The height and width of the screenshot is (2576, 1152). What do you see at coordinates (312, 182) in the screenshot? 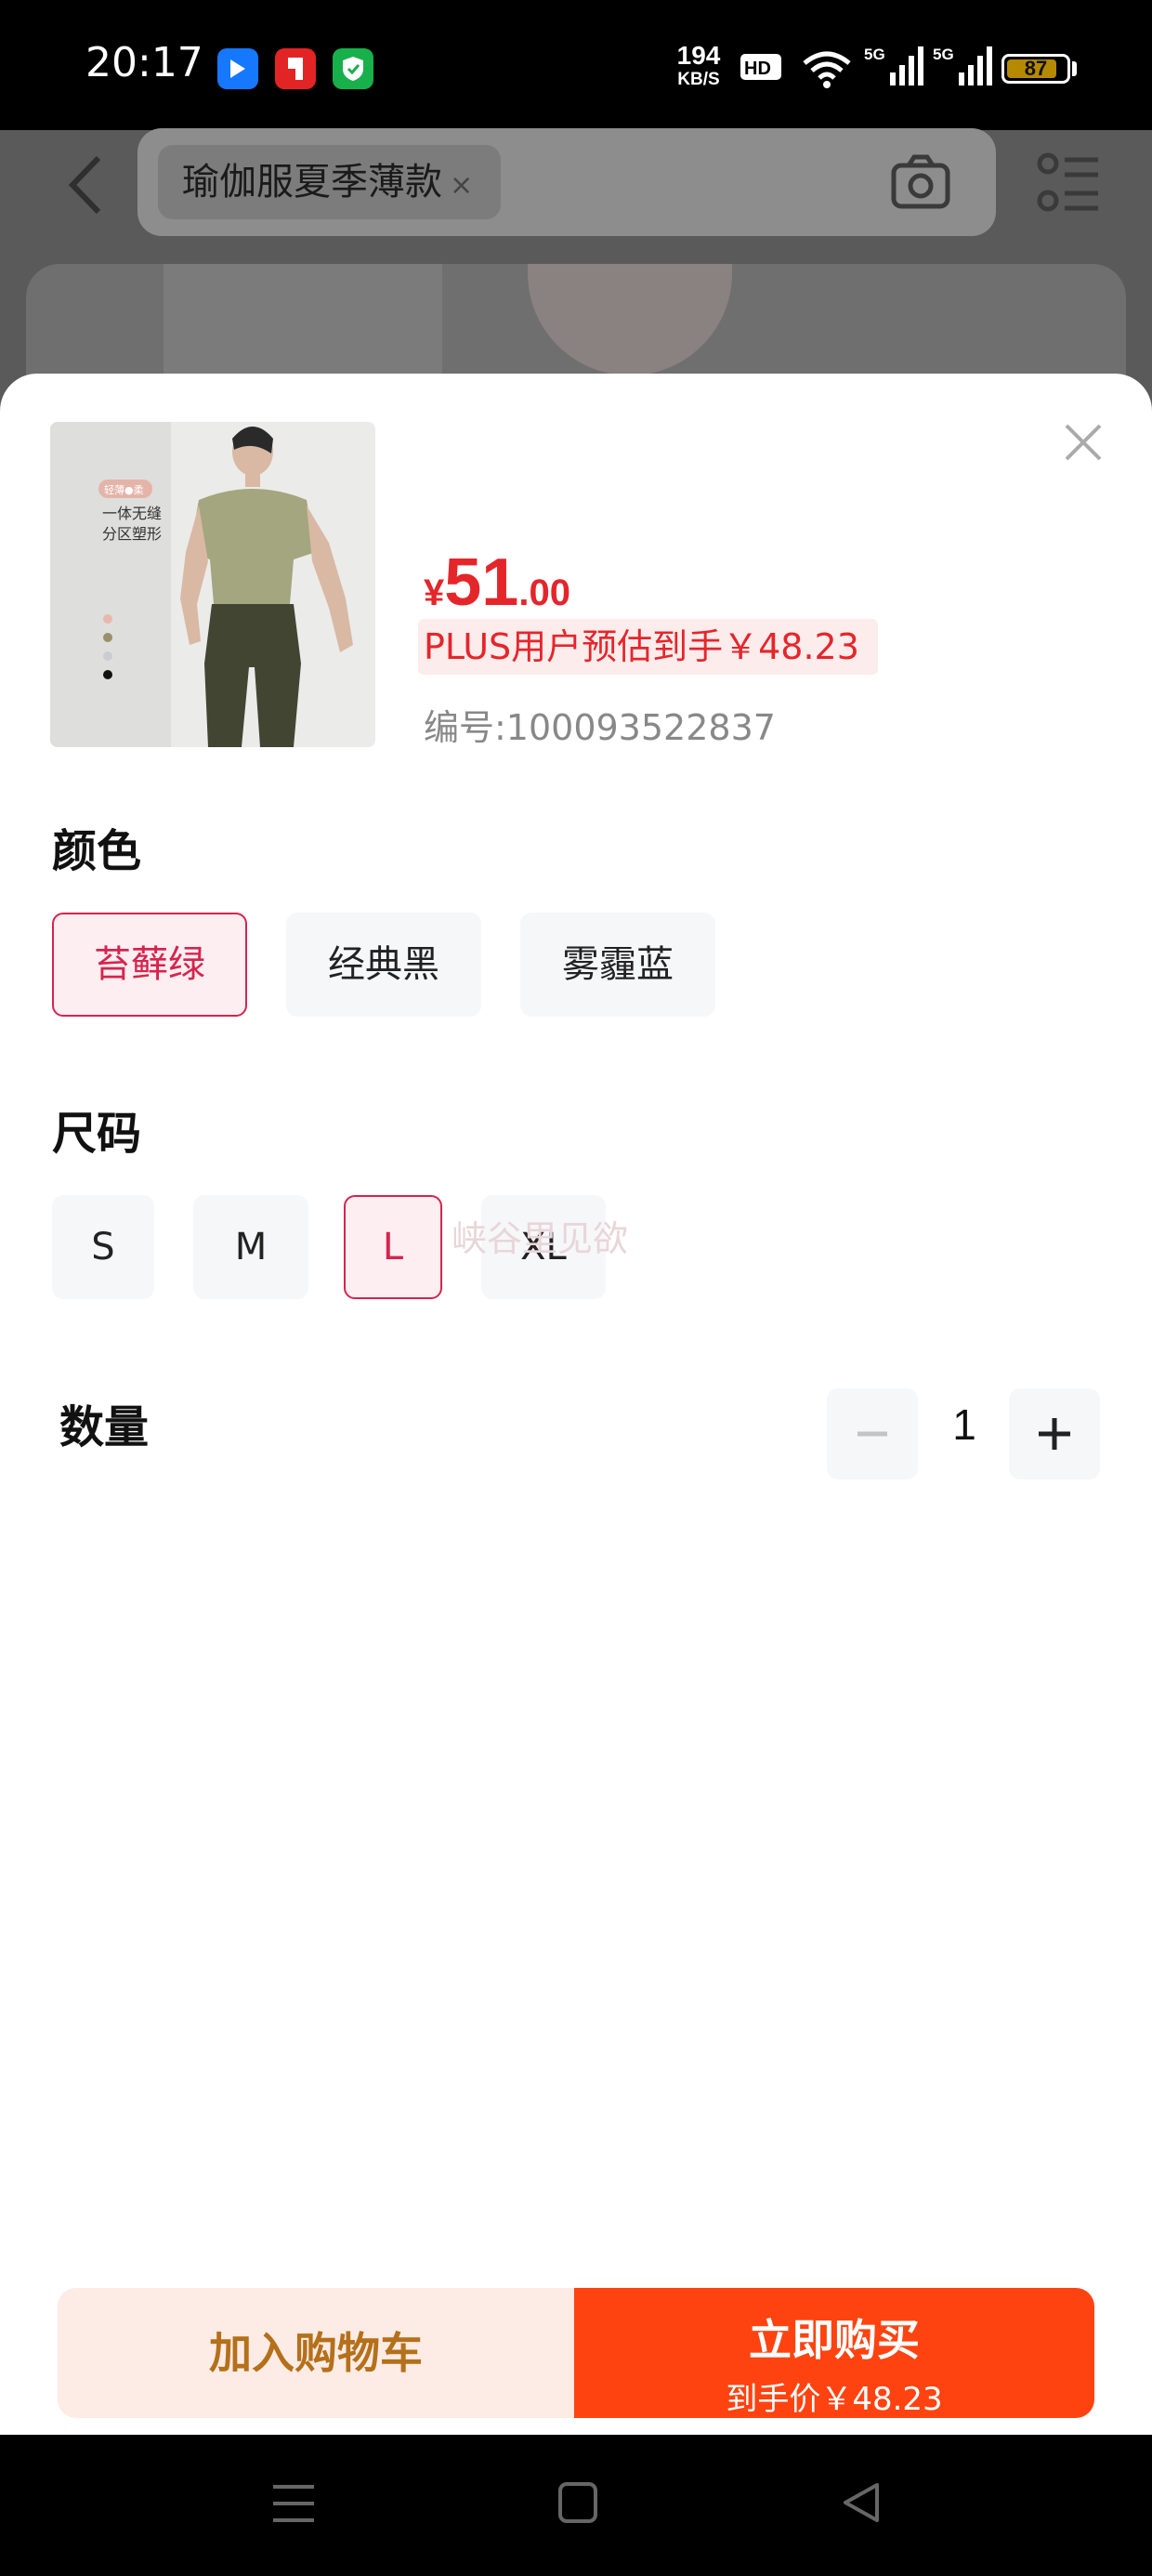
I see `search-chip-label: 瑜伽服夏季薄款` at bounding box center [312, 182].